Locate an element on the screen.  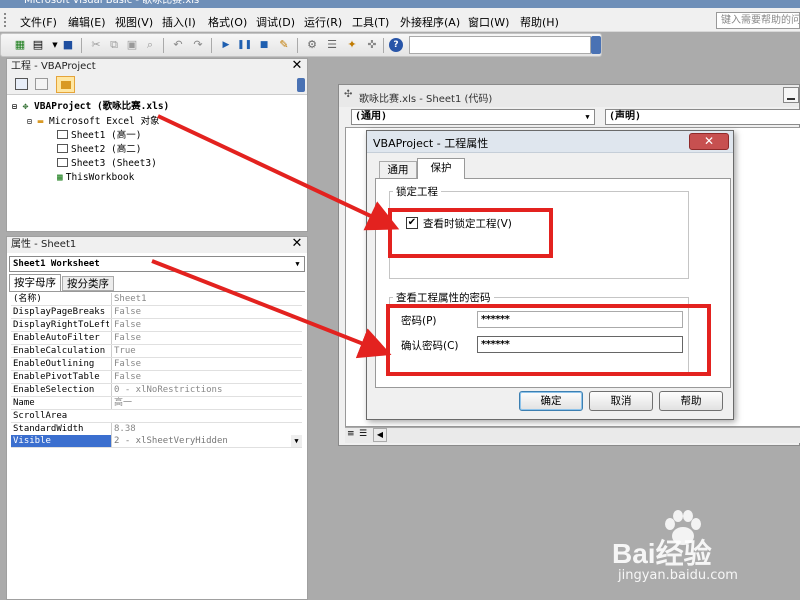
arrow-to-lock is located at coordinates (278, 172).